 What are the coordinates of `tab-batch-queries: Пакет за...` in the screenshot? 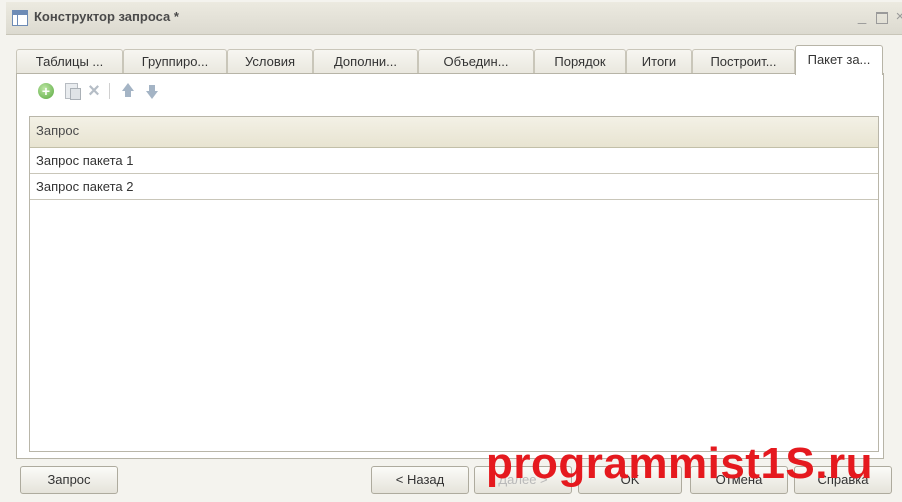 It's located at (839, 60).